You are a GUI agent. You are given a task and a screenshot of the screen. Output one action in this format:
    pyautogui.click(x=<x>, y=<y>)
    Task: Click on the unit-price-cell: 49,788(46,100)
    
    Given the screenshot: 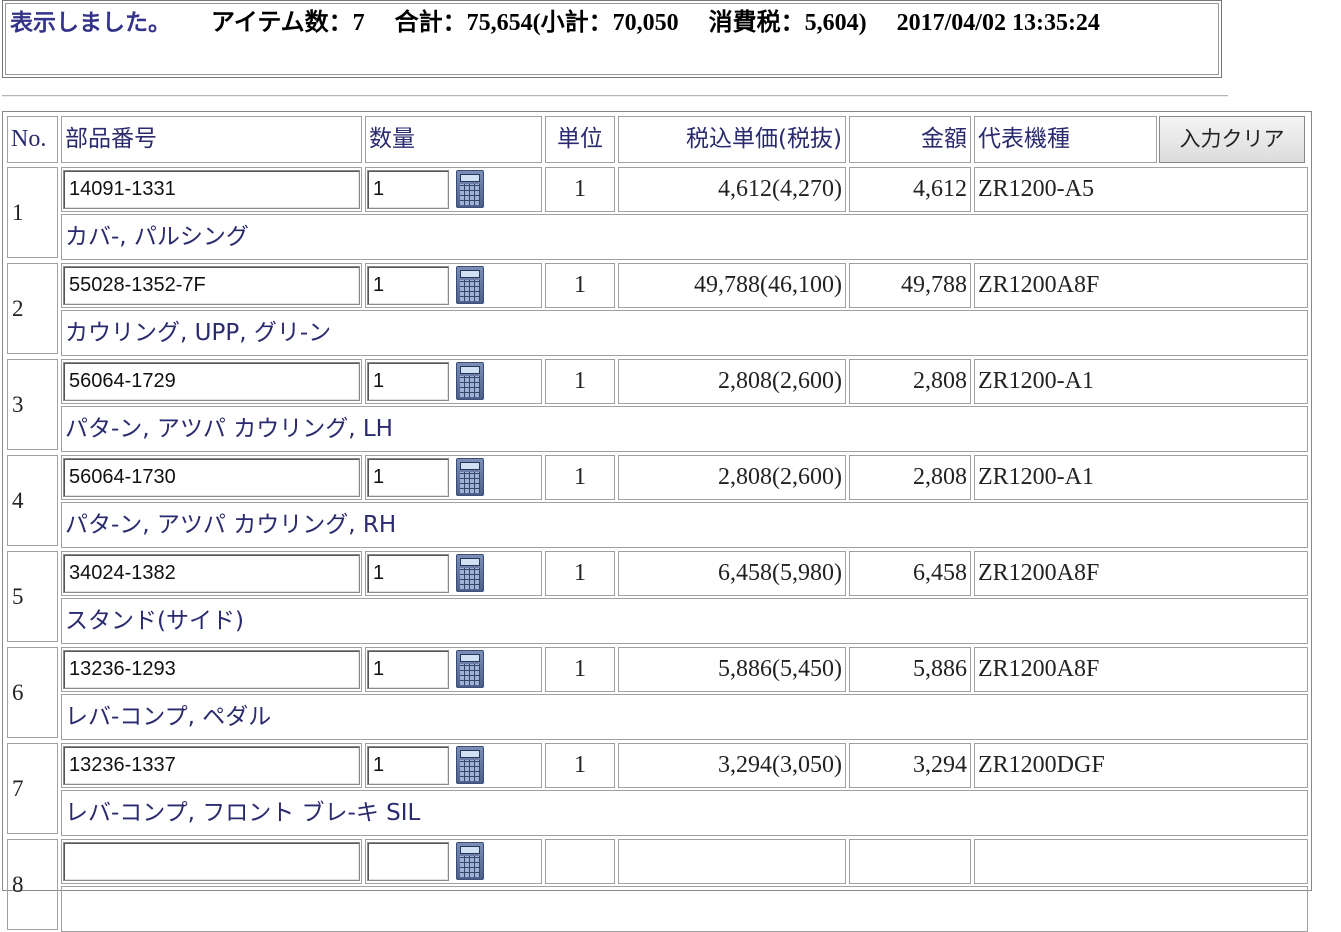 What is the action you would take?
    pyautogui.click(x=732, y=285)
    